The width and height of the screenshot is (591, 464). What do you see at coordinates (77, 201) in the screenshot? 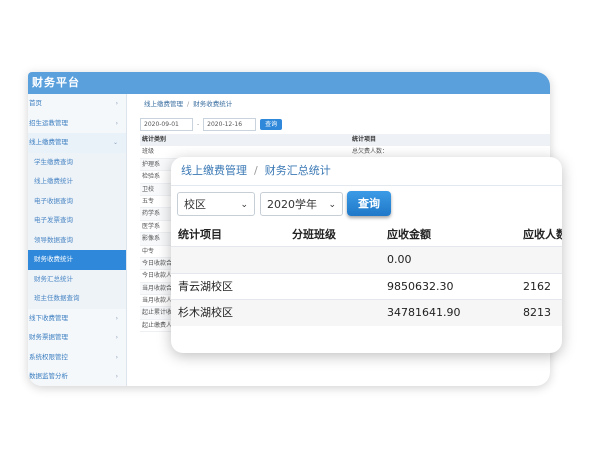
I see `sidebar-item: 电子收据查询` at bounding box center [77, 201].